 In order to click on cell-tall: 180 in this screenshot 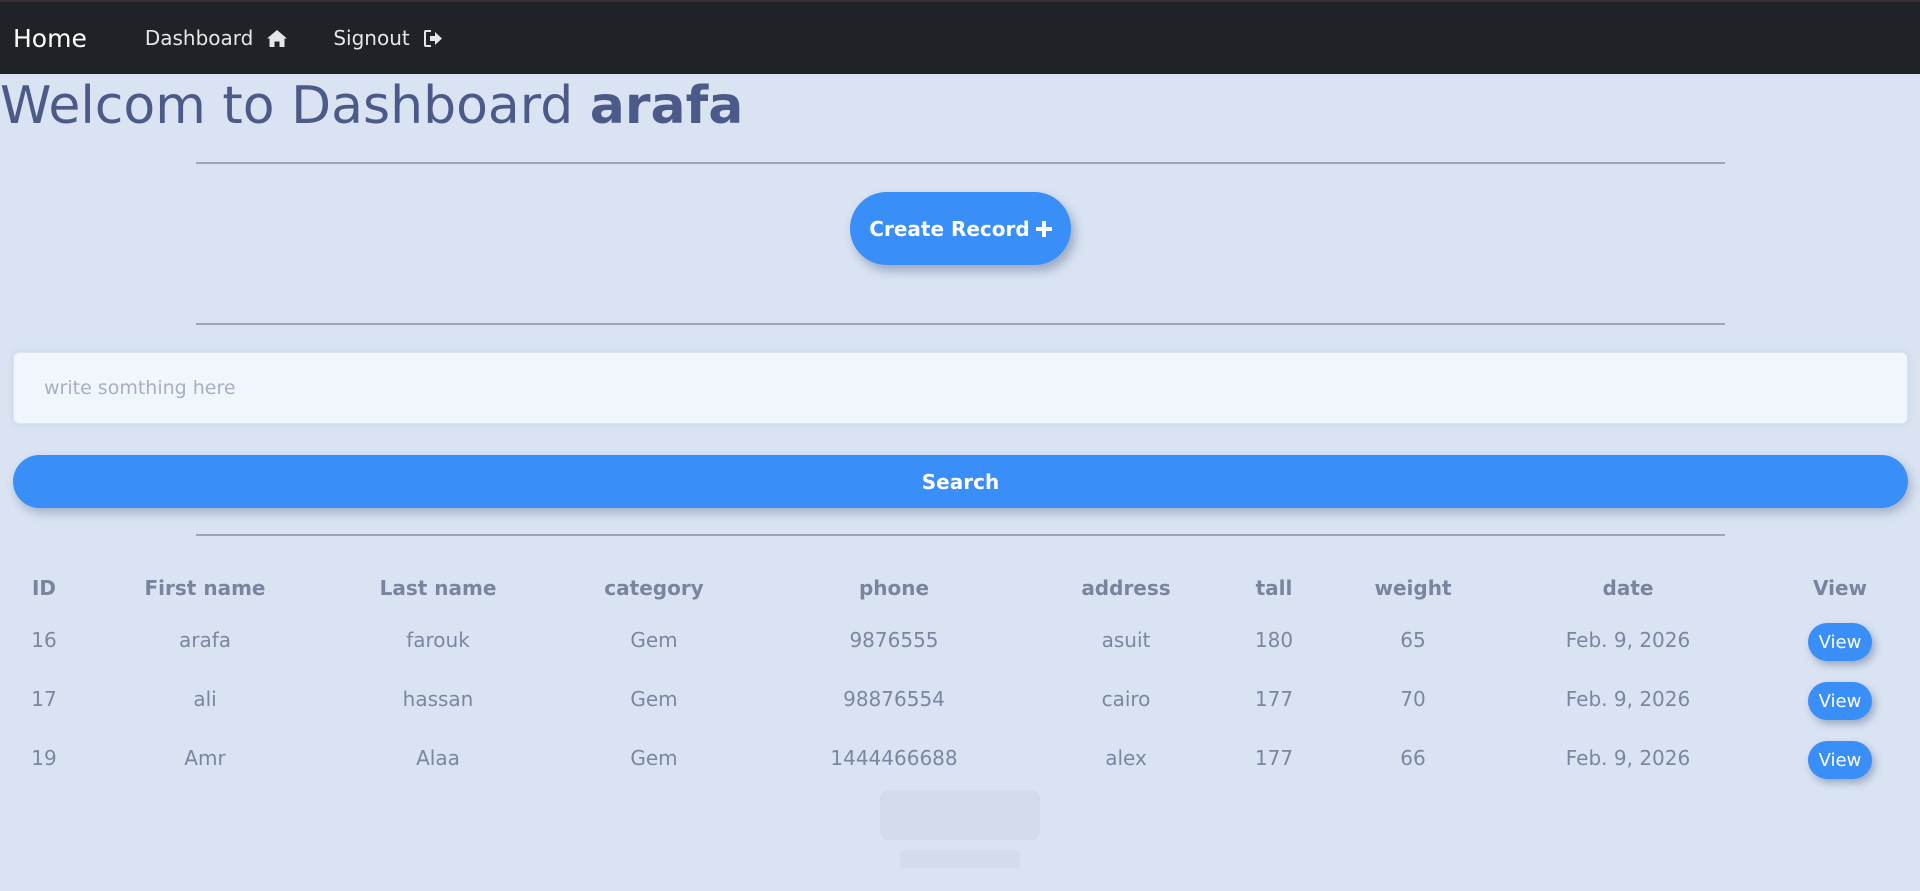, I will do `click(1274, 640)`.